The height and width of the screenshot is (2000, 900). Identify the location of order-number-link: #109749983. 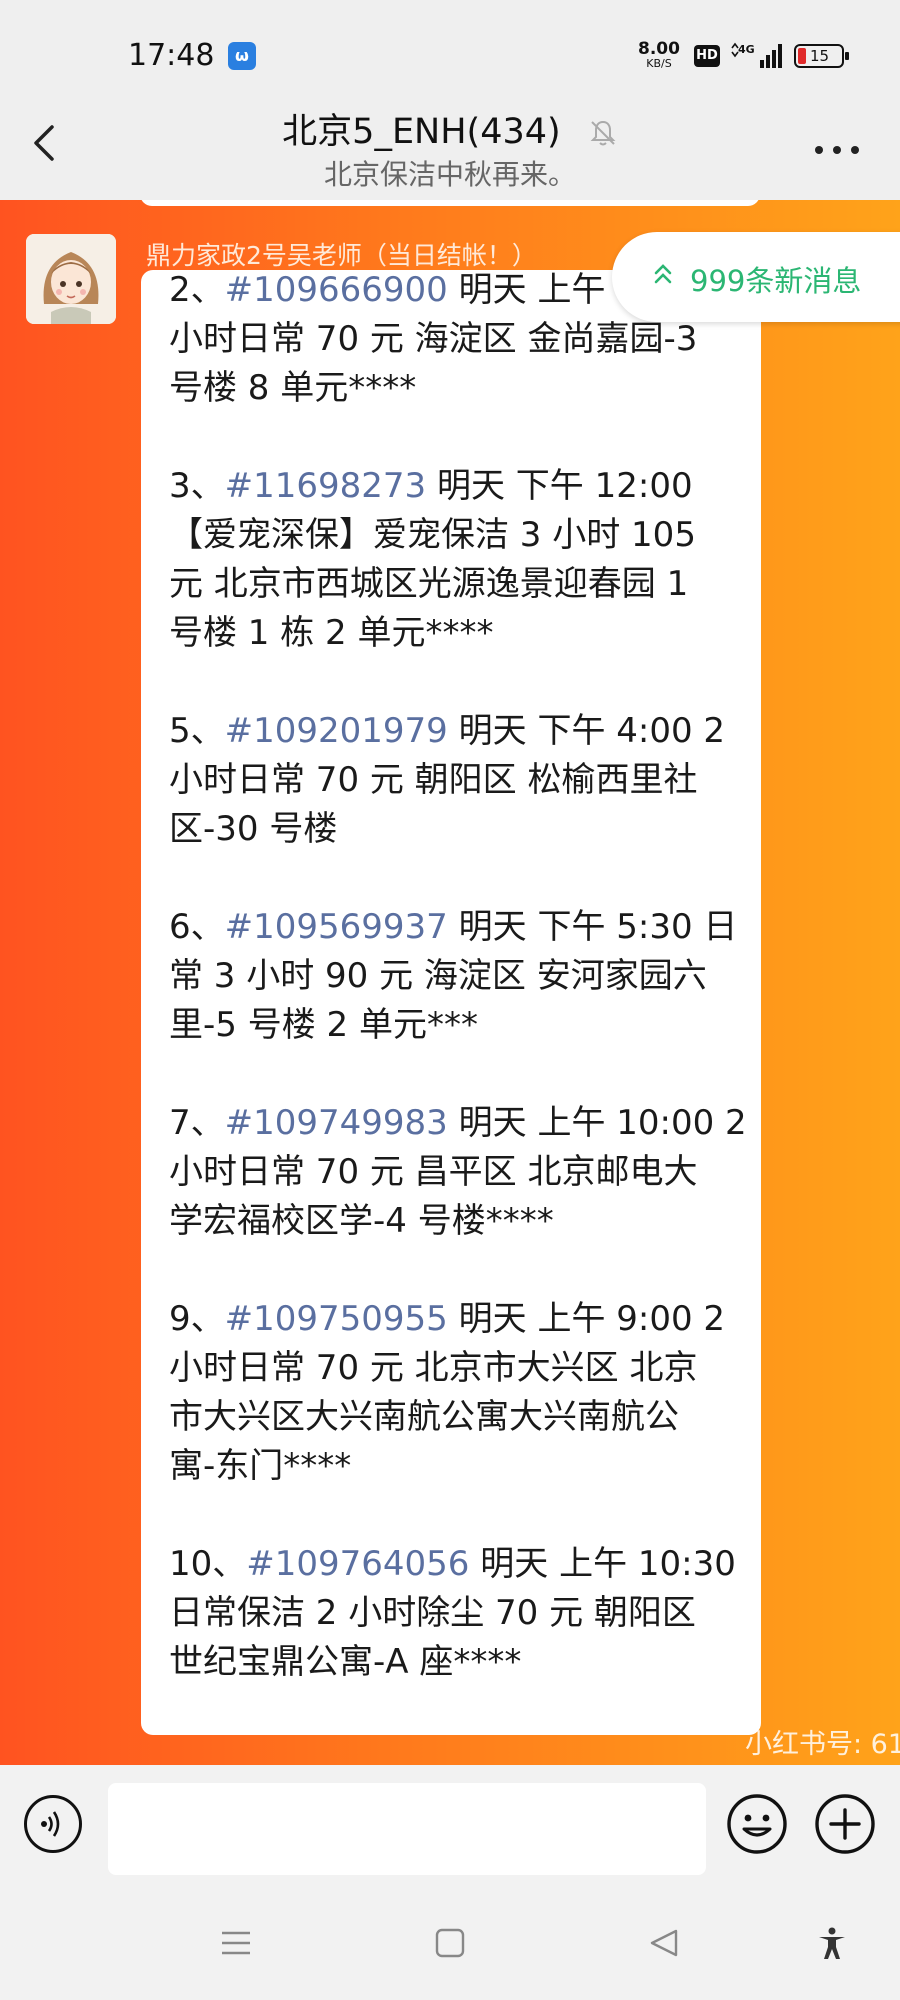
(336, 1123).